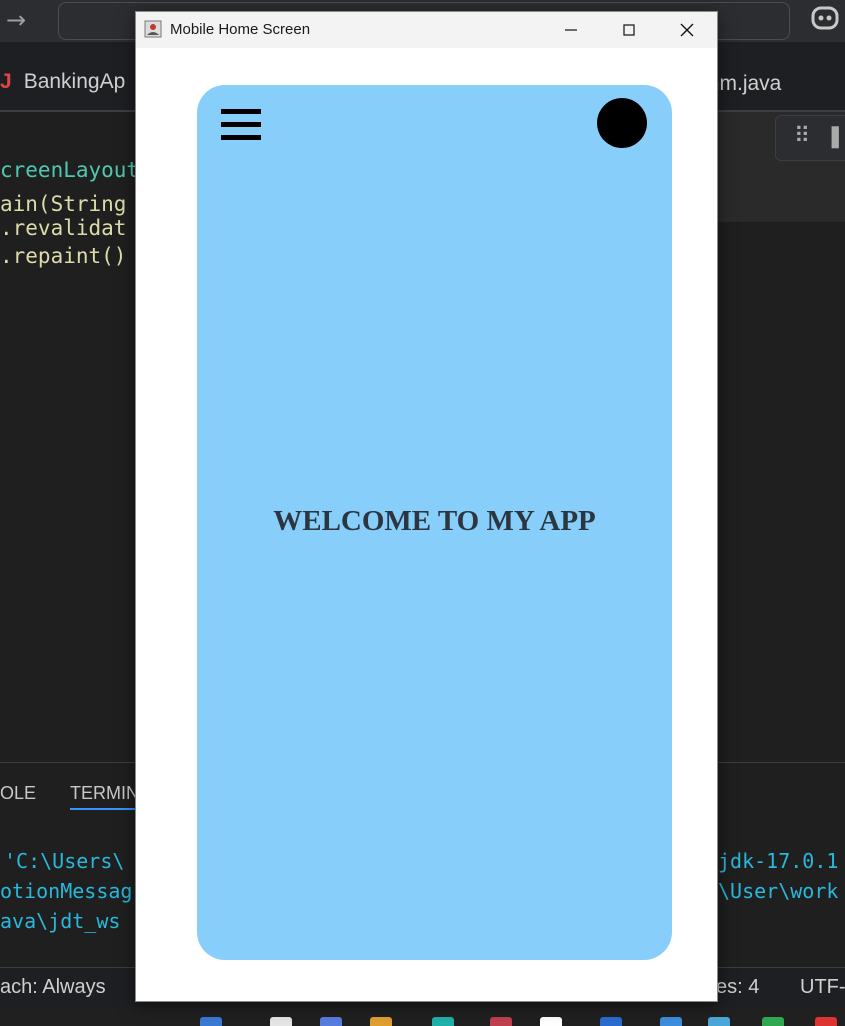 Image resolution: width=845 pixels, height=1026 pixels. I want to click on panel-tab-terminal: TERMIN, so click(104, 796).